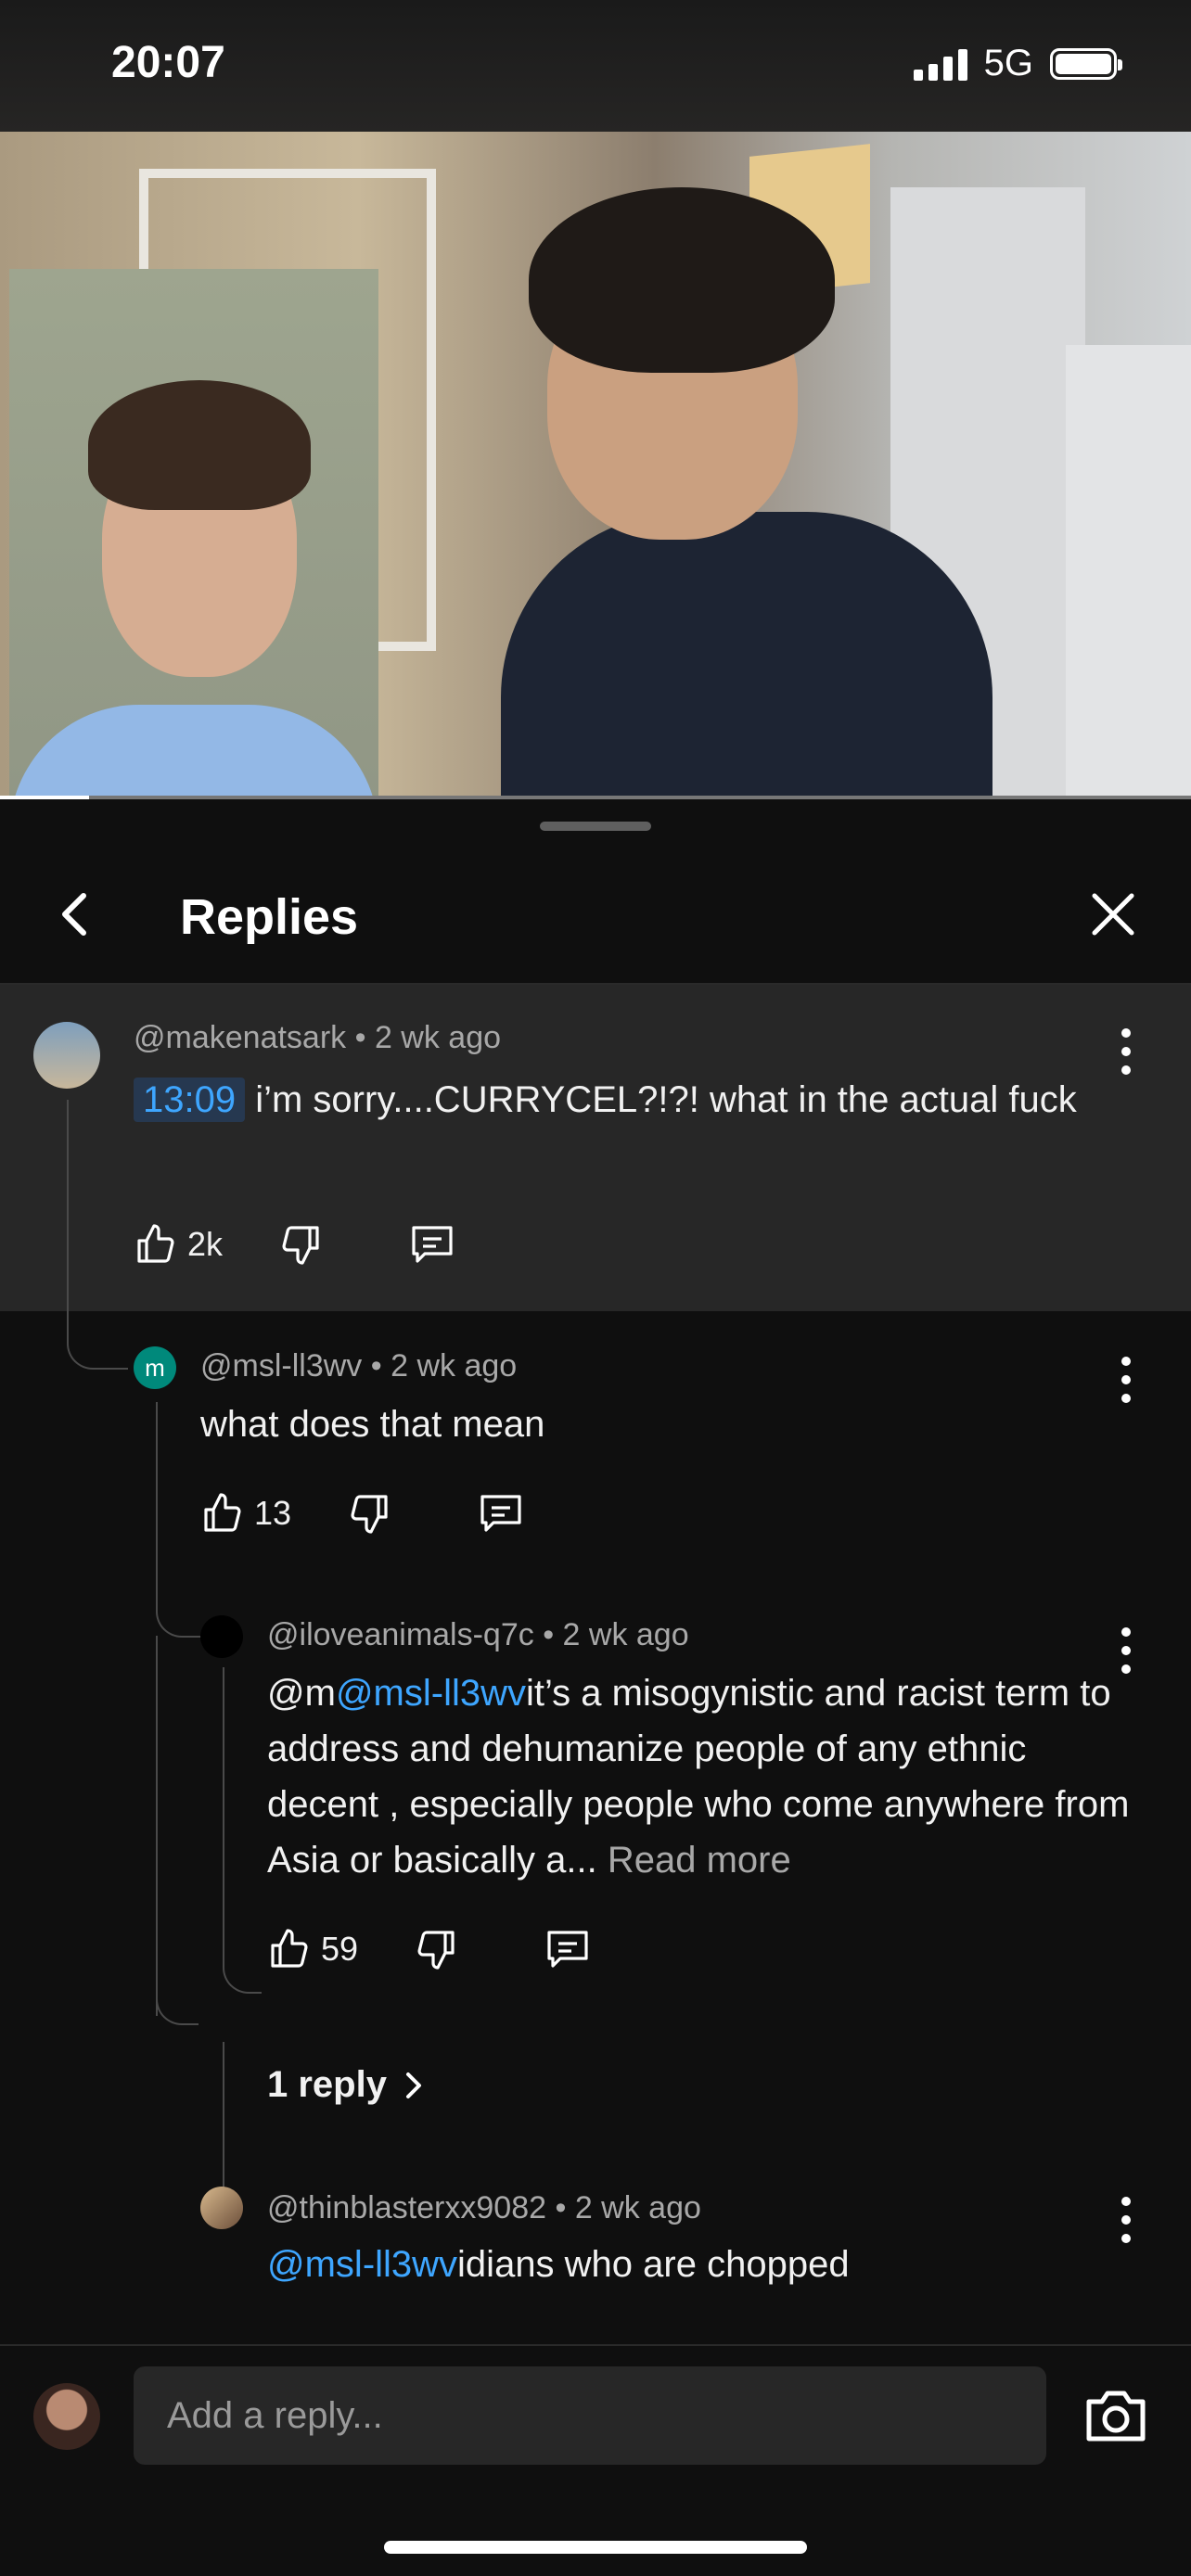 Image resolution: width=1191 pixels, height=2576 pixels. Describe the element at coordinates (746, 493) in the screenshot. I see `video-person-main` at that location.